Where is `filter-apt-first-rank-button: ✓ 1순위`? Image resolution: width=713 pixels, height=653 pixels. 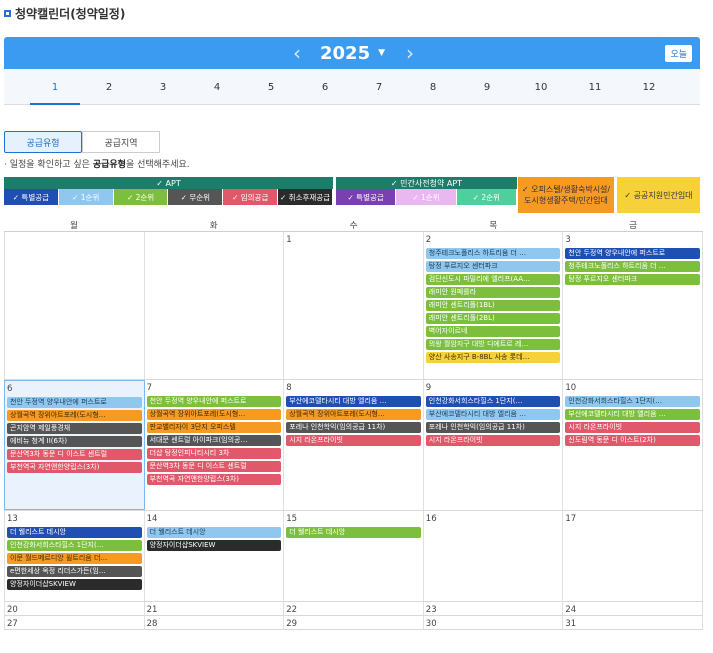 filter-apt-first-rank-button: ✓ 1순위 is located at coordinates (86, 197).